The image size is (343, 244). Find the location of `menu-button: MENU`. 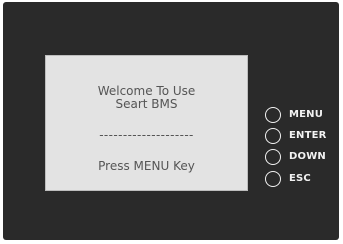

menu-button: MENU is located at coordinates (300, 116).